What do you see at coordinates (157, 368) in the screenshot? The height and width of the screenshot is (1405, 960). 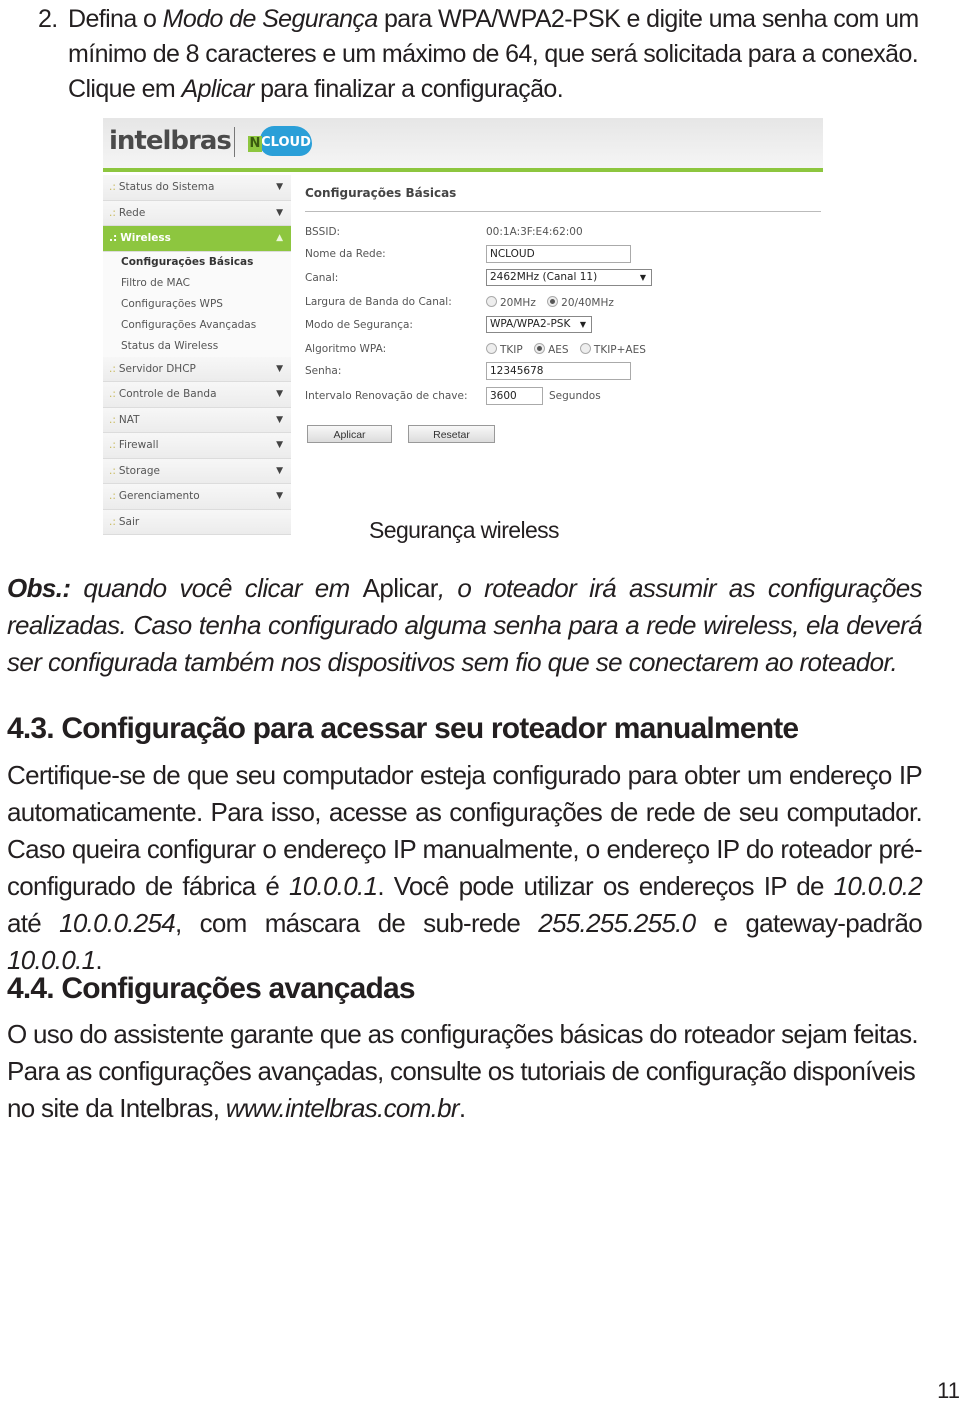 I see `sidebar-item-label: Servidor DHCP` at bounding box center [157, 368].